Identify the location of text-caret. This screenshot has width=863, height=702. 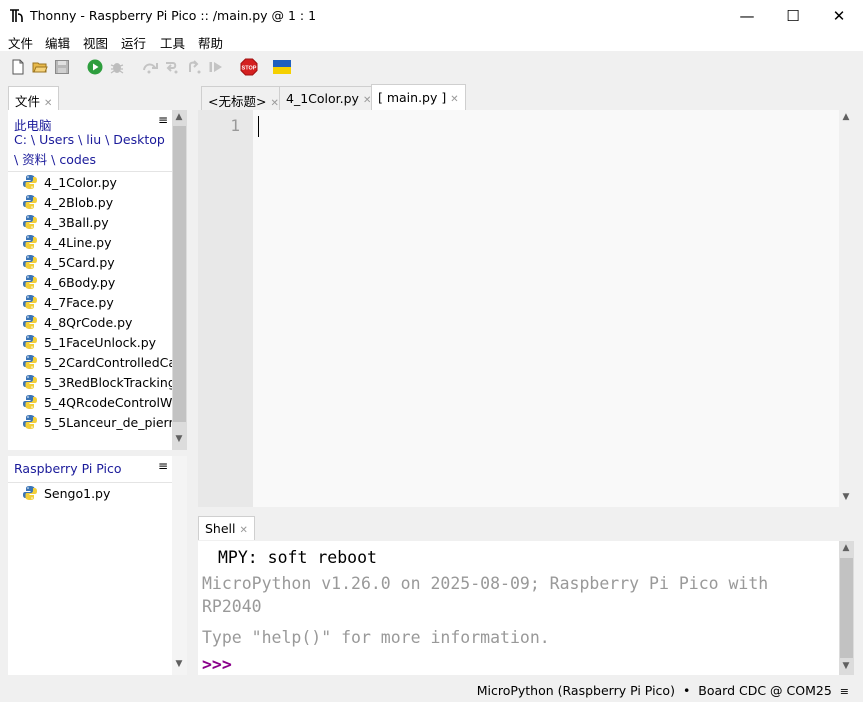
(258, 126).